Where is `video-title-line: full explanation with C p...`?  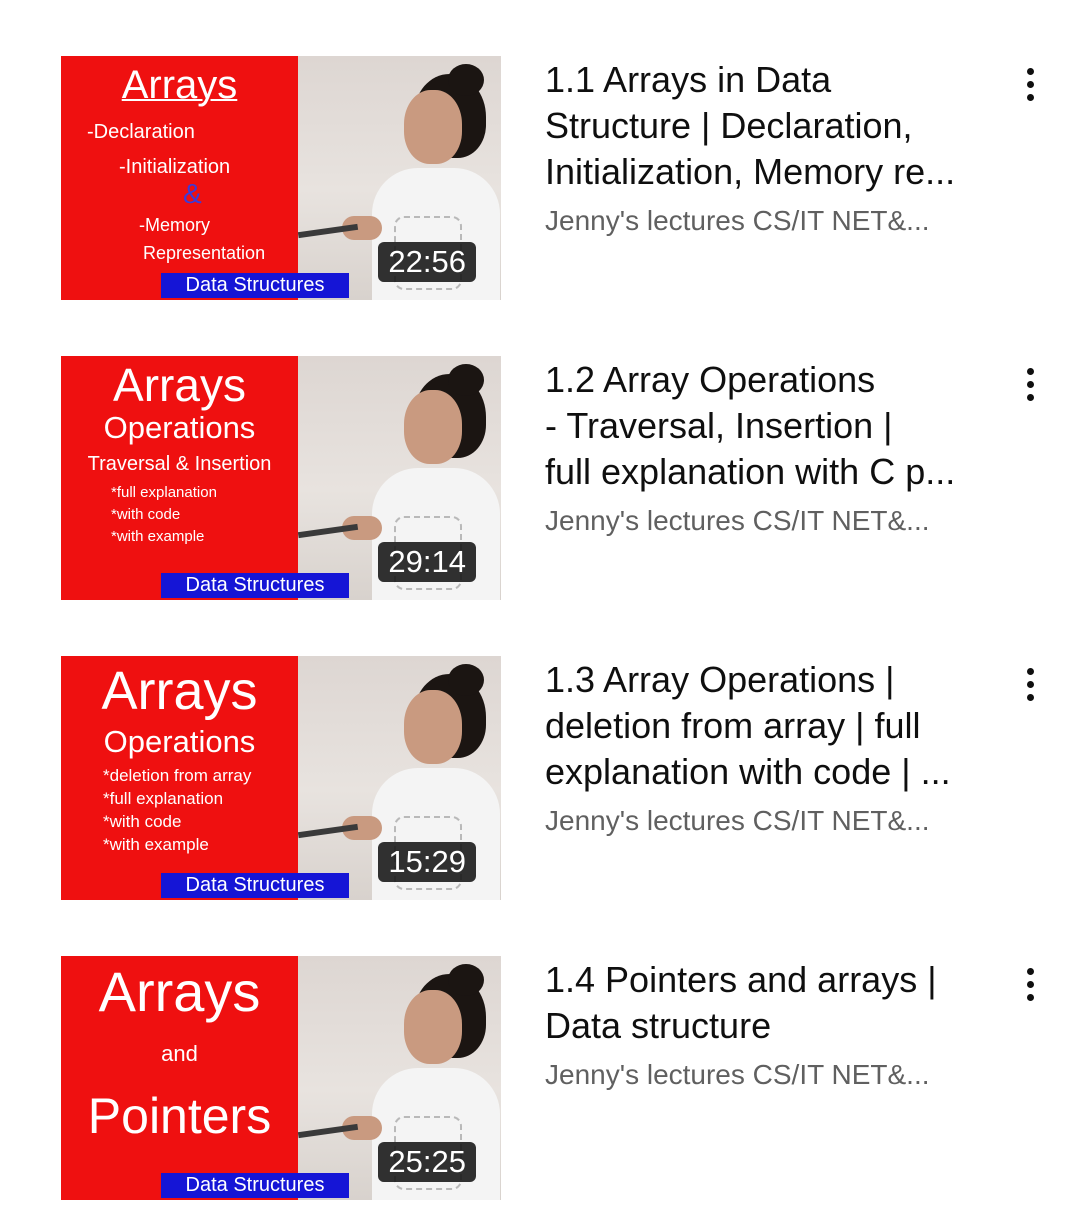
video-title-line: full explanation with C p... is located at coordinates (750, 471).